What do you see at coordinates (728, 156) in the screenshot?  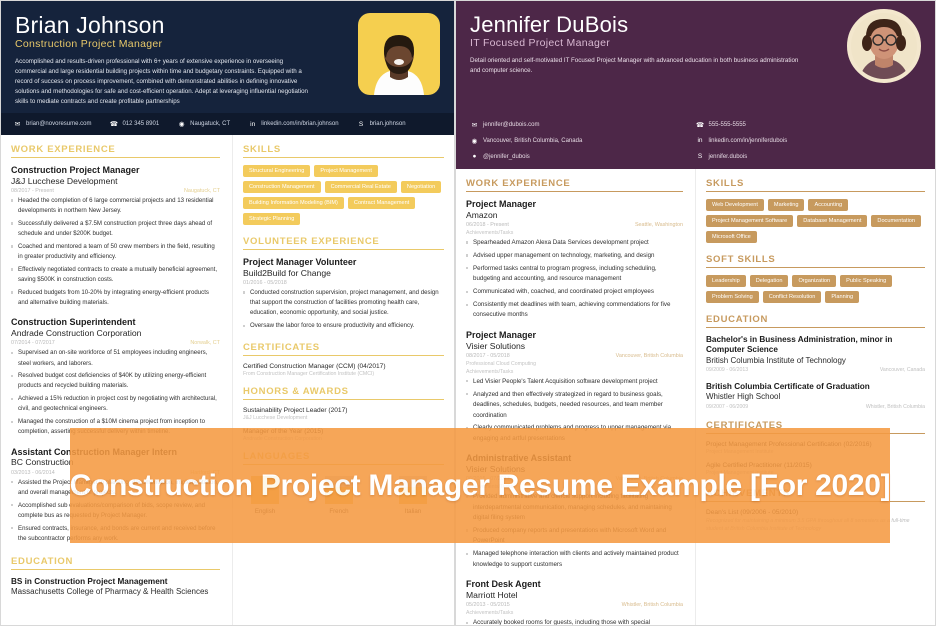 I see `contact-skype-text: jennifer.dubois` at bounding box center [728, 156].